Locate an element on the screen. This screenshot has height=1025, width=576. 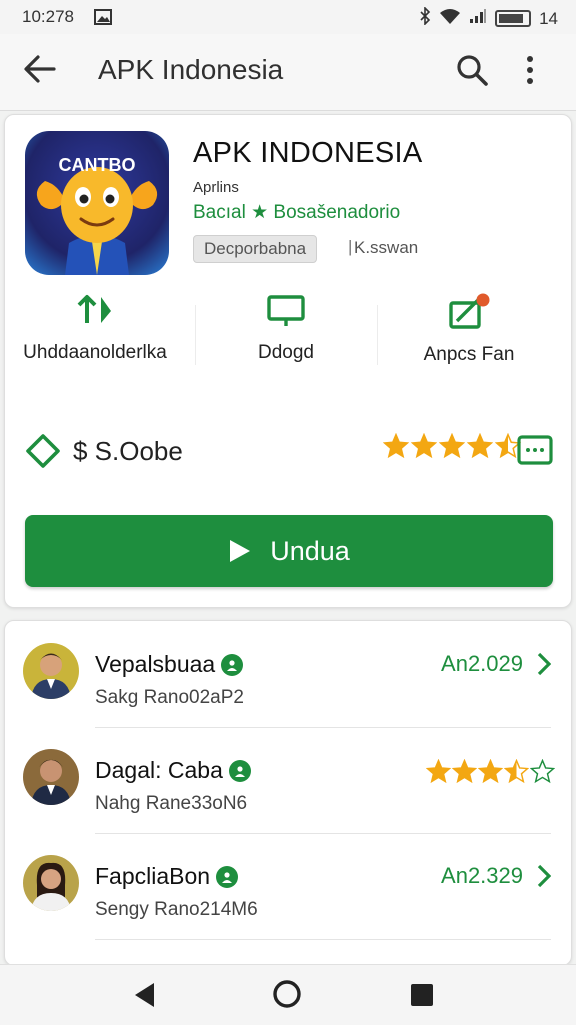
comment-icon is located at coordinates (535, 453).